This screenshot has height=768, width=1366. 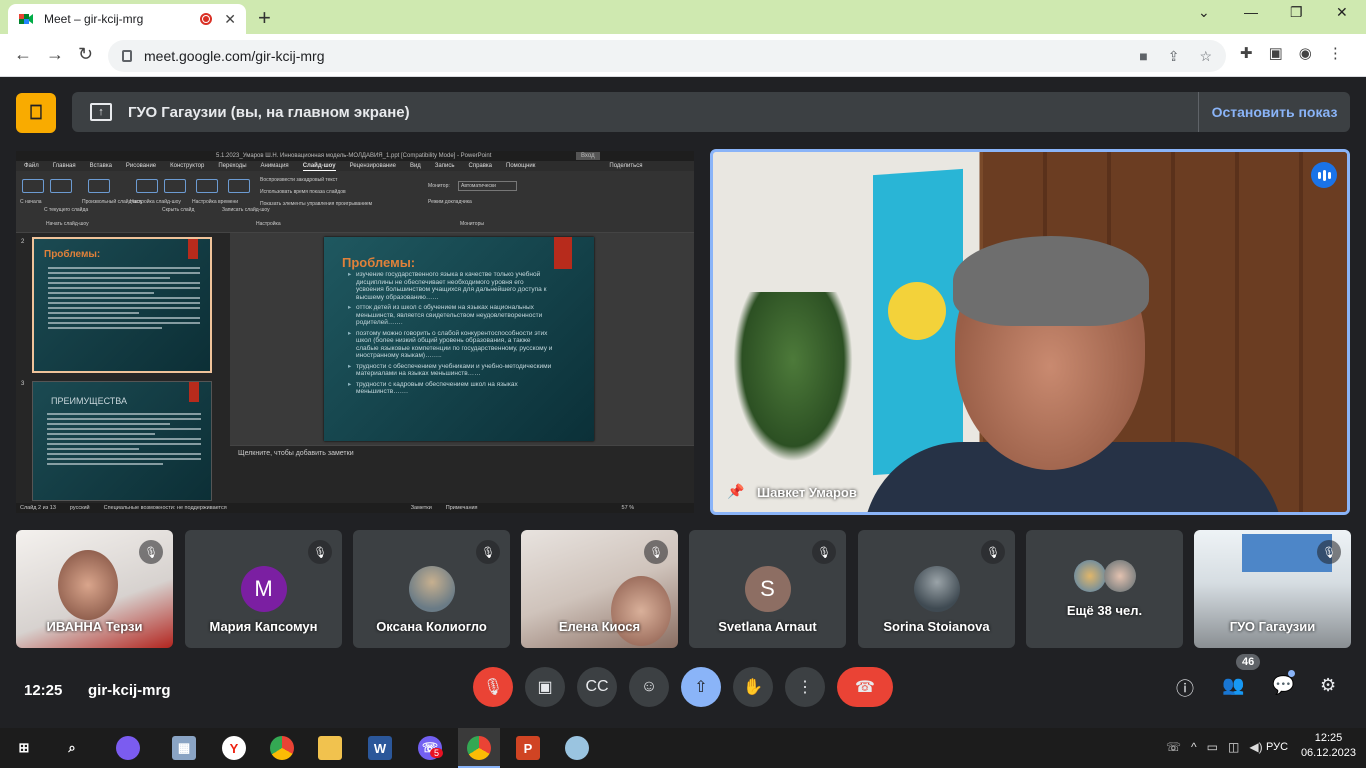 I want to click on meeting-info-icon: ⓘ, so click(x=1185, y=688).